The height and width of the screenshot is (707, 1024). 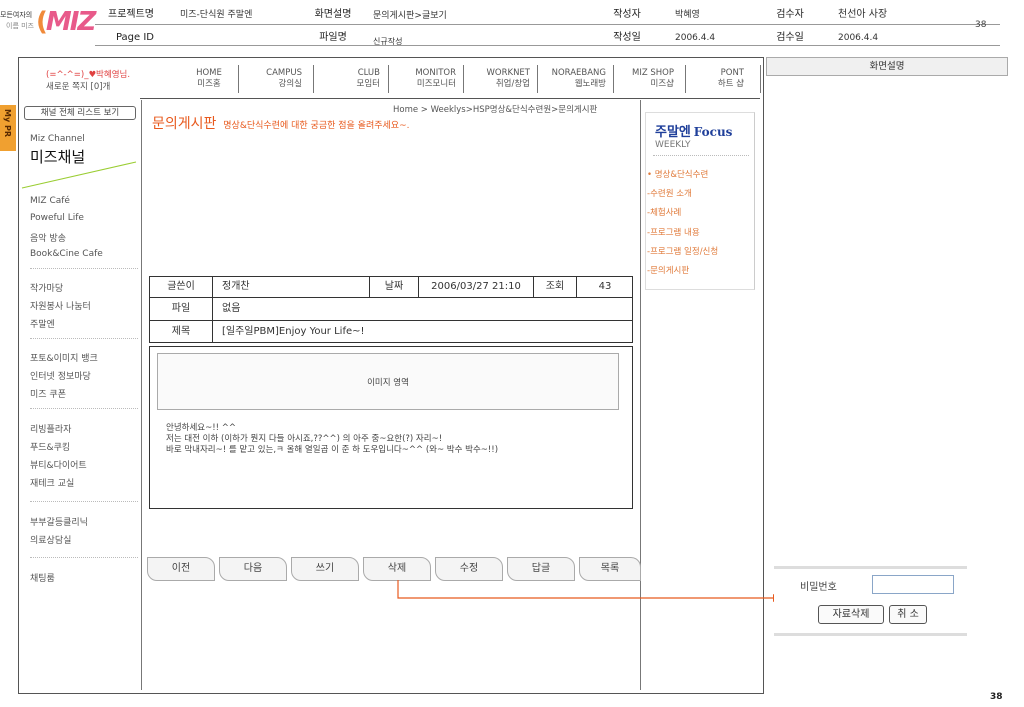 What do you see at coordinates (355, 79) in the screenshot?
I see `nav-club: CLUB 모임터` at bounding box center [355, 79].